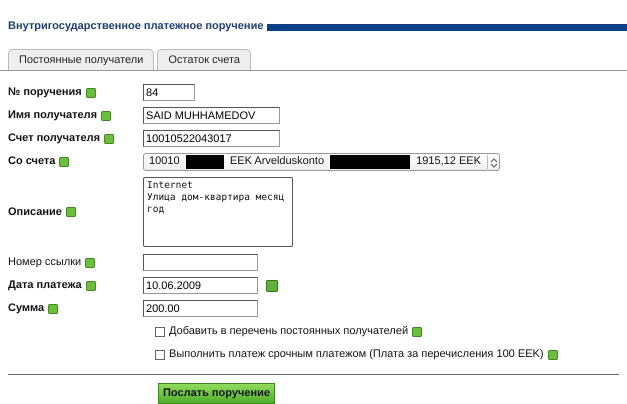  Describe the element at coordinates (272, 286) in the screenshot. I see `calendar-icon` at that location.